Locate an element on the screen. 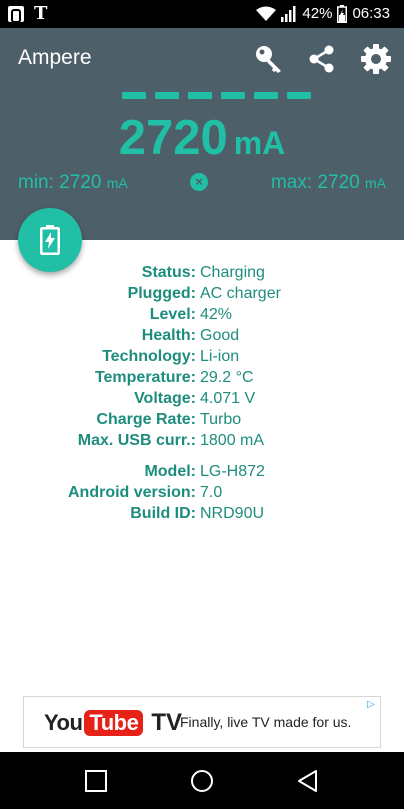  current-reading: 2720 mA is located at coordinates (202, 138).